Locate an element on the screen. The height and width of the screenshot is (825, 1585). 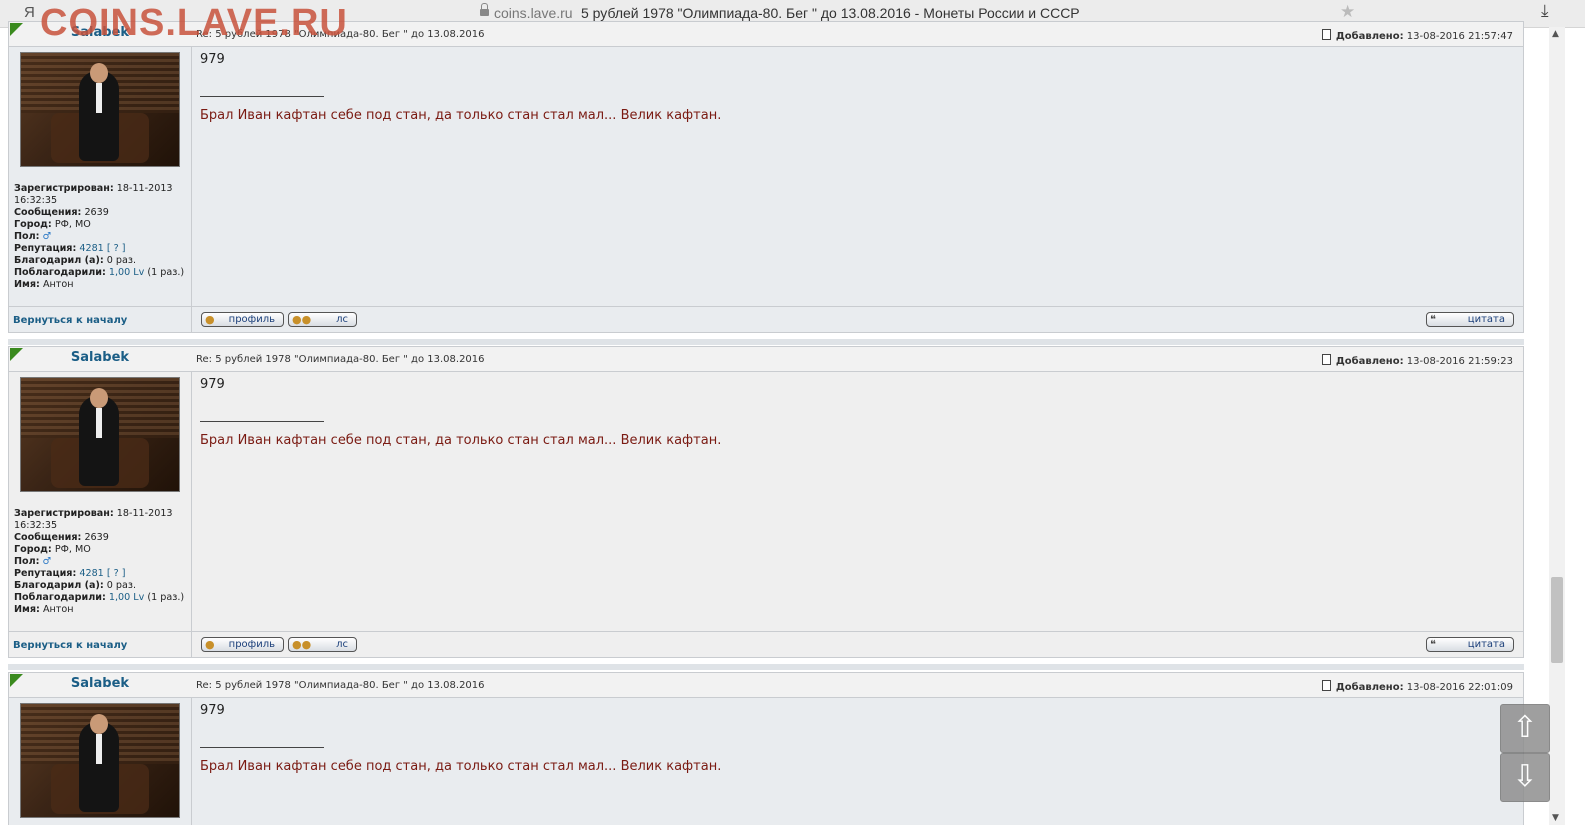
scroll-to-top-button: ⇧ is located at coordinates (1525, 728).